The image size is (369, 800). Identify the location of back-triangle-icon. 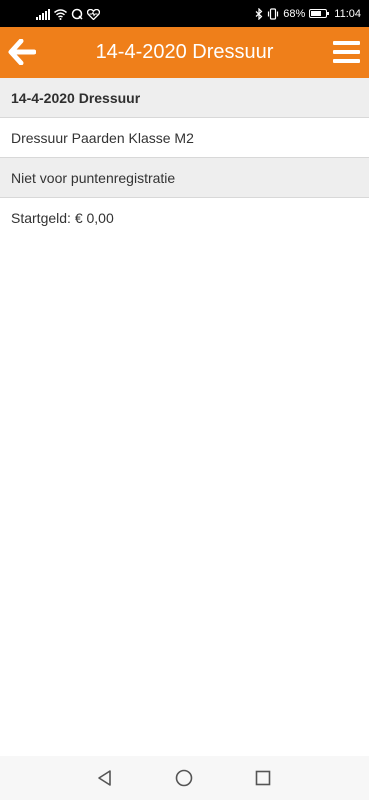
(105, 778).